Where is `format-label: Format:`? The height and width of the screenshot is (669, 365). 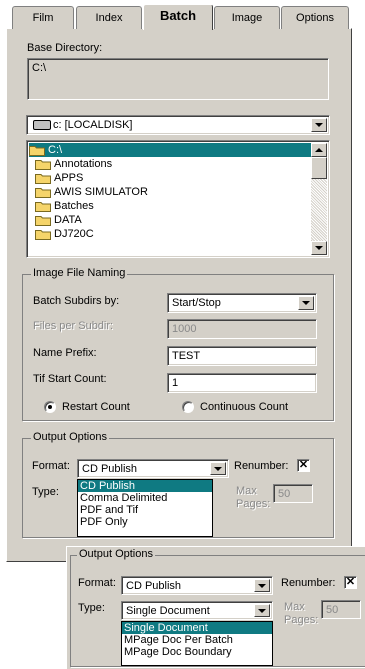
format-label: Format: is located at coordinates (51, 466).